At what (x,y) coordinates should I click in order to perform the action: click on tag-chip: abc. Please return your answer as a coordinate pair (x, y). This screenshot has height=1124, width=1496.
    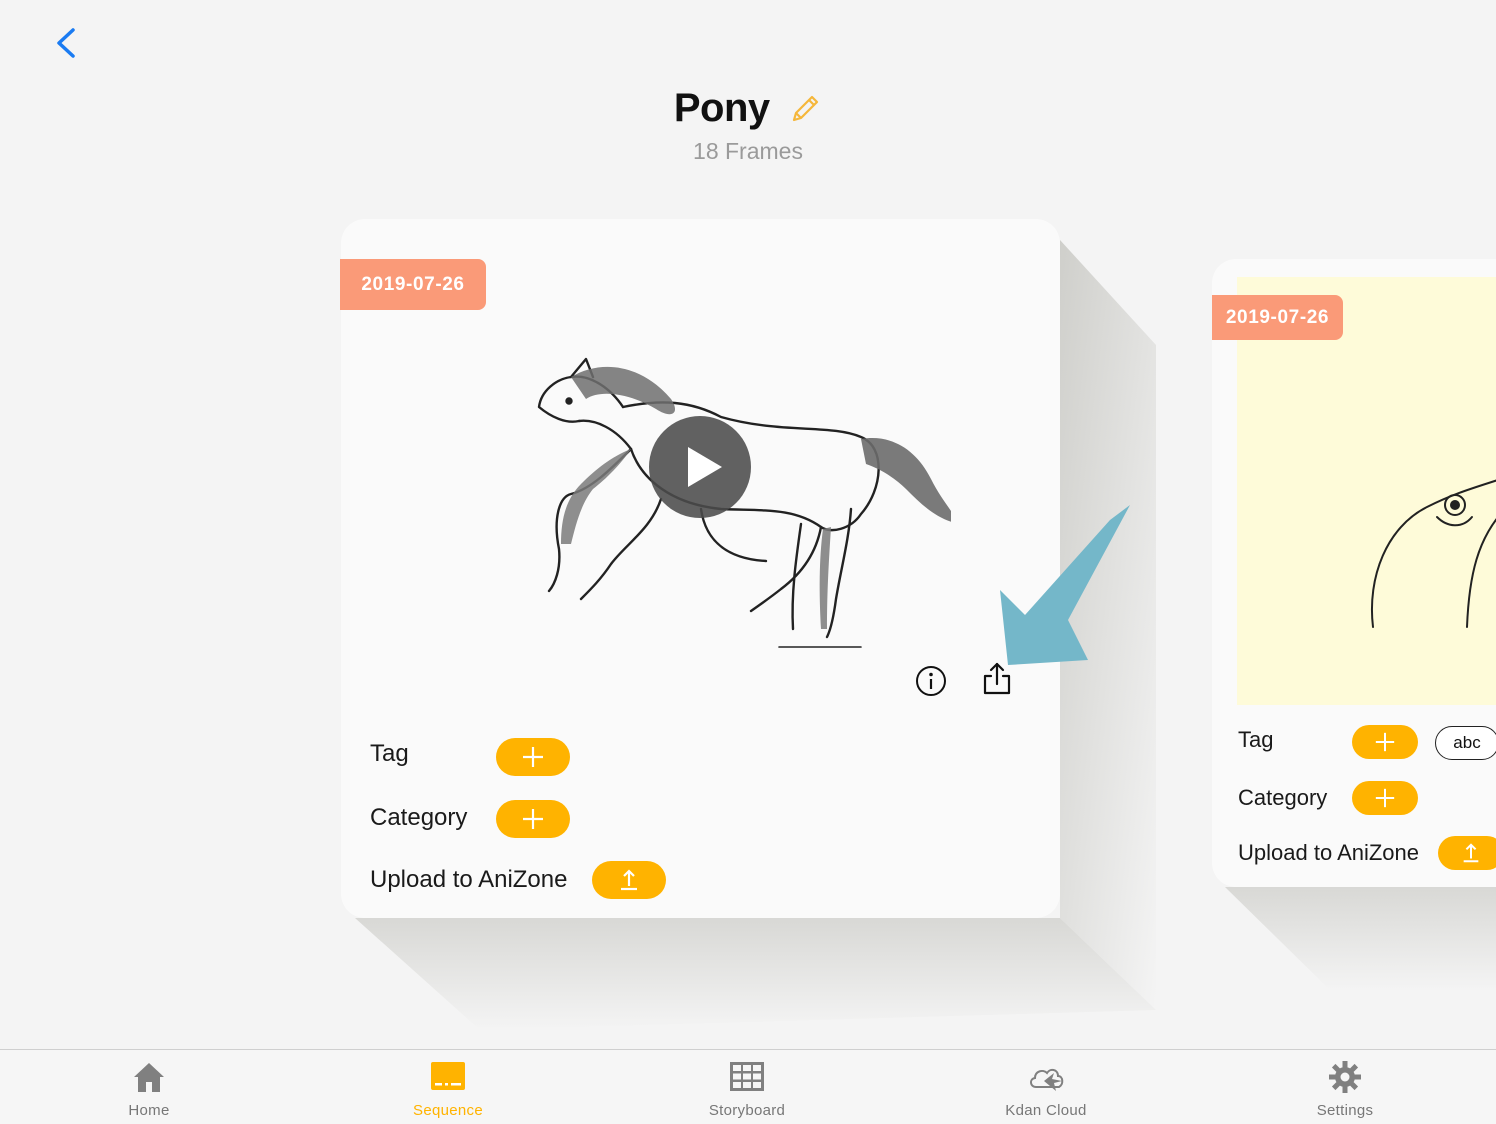
    Looking at the image, I should click on (1465, 743).